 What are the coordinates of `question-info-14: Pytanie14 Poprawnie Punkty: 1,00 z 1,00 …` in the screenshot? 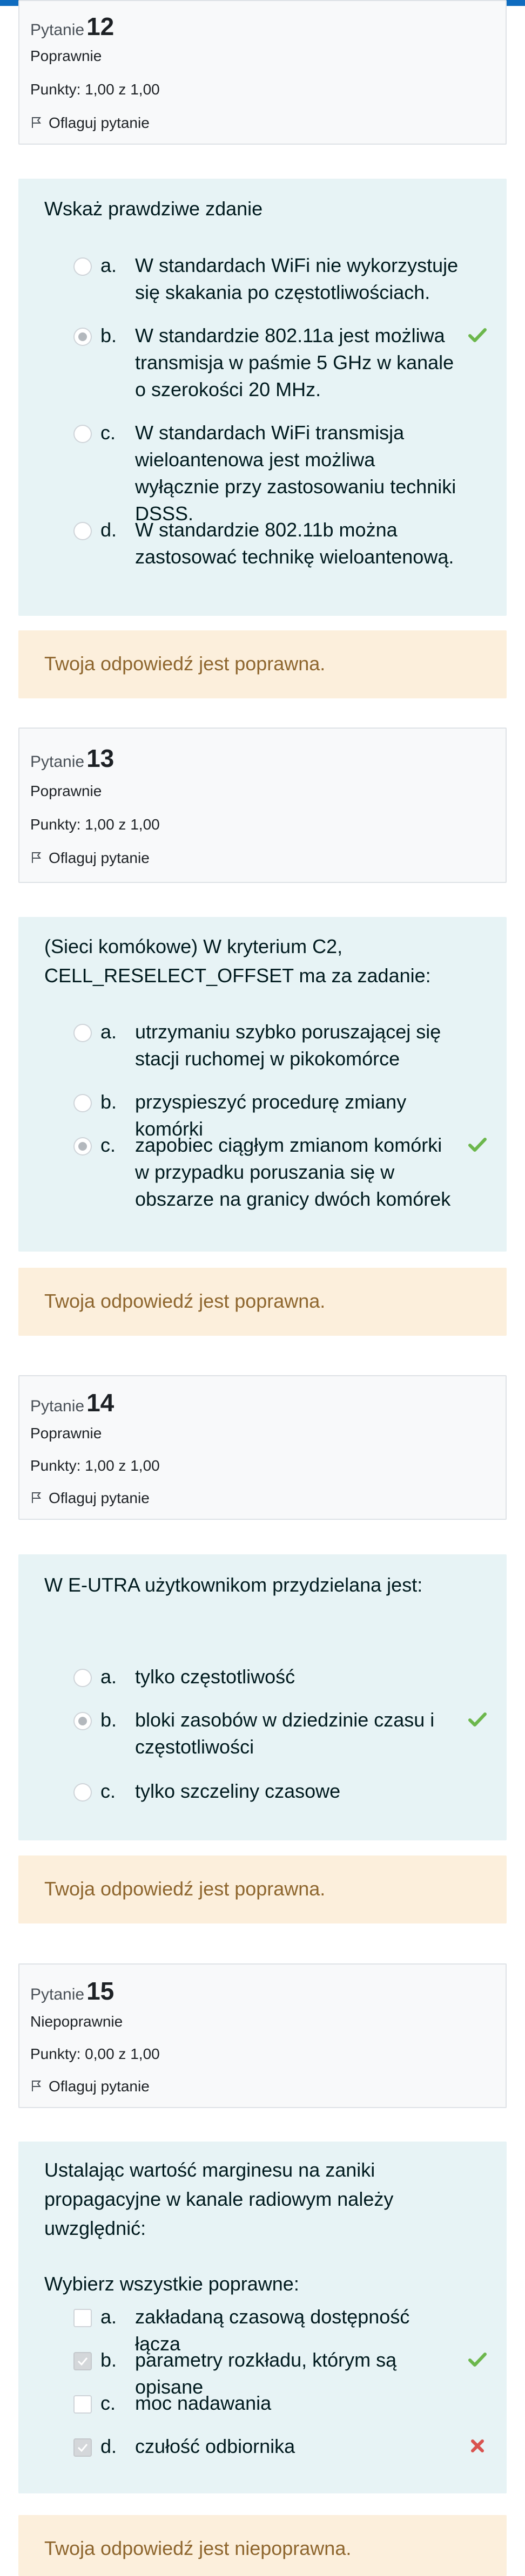 It's located at (262, 1447).